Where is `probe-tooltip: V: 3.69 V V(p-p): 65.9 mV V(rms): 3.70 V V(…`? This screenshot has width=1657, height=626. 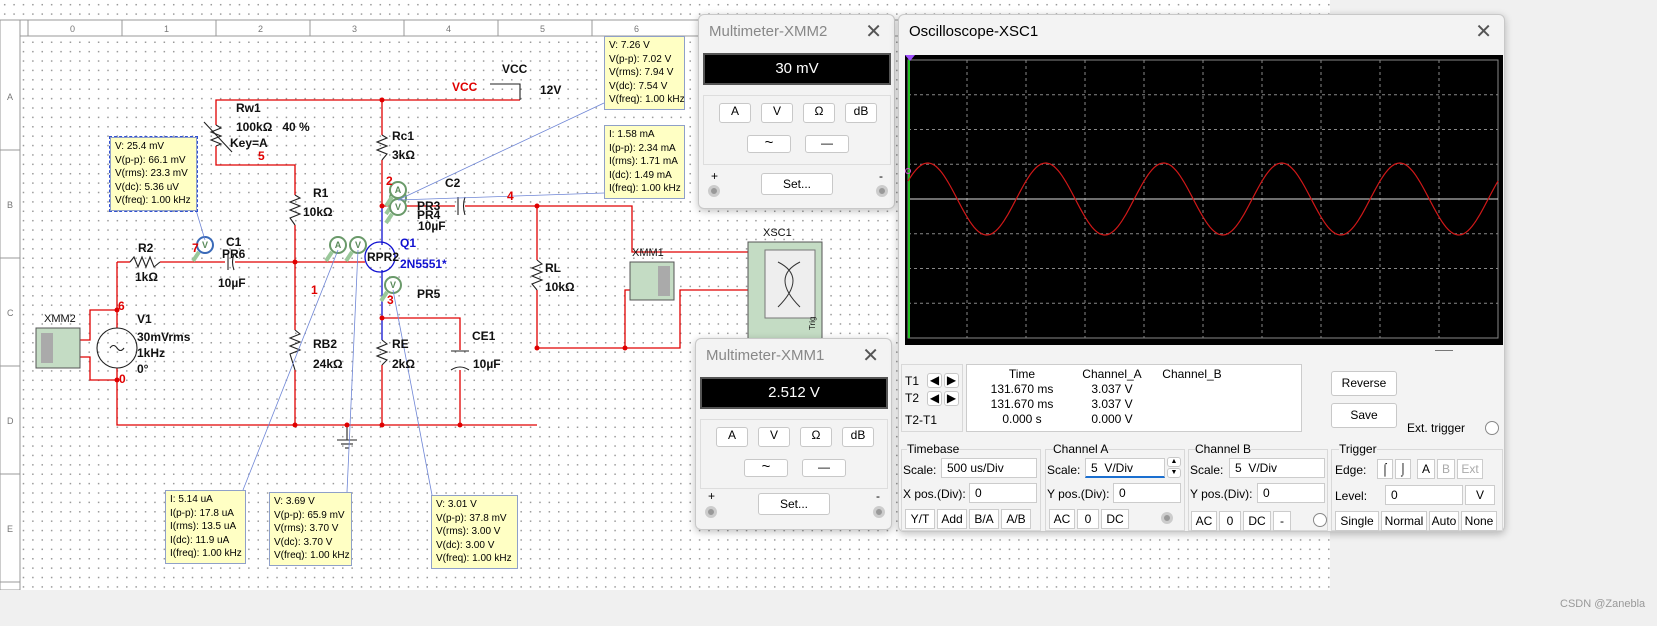 probe-tooltip: V: 3.69 V V(p-p): 65.9 mV V(rms): 3.70 V V(… is located at coordinates (310, 529).